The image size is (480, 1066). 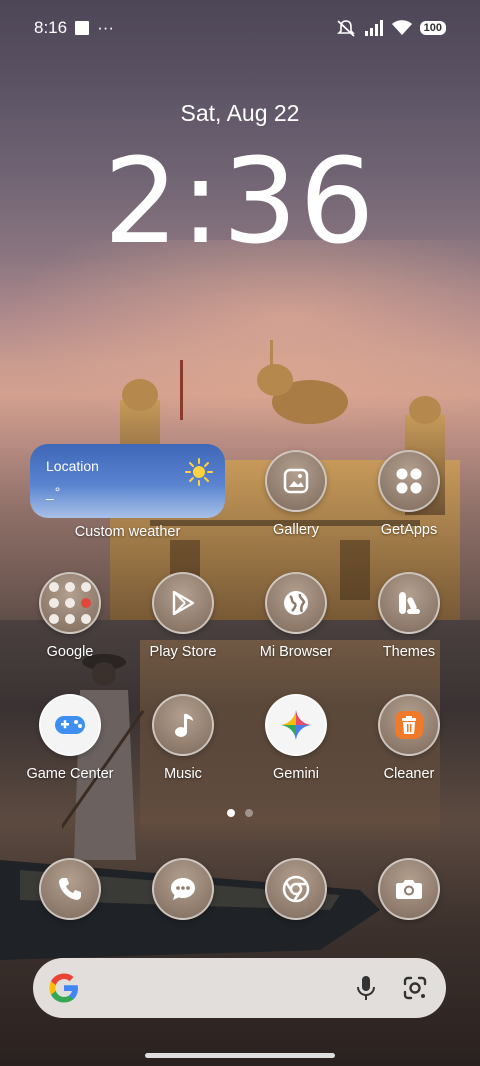 I want to click on weather-widget-label: Custom weather, so click(x=127, y=532).